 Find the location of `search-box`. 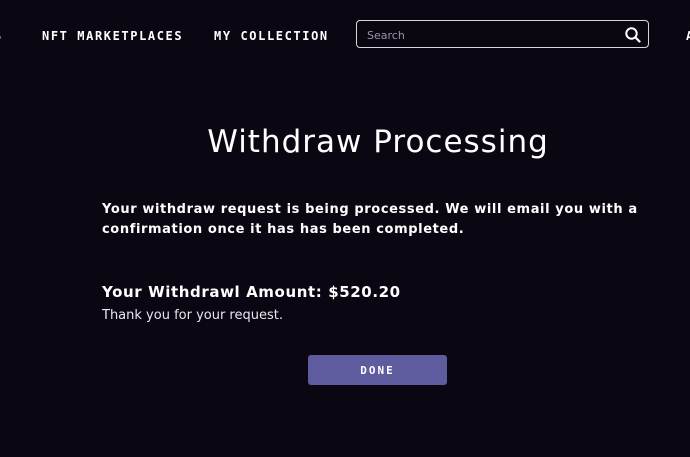

search-box is located at coordinates (502, 34).